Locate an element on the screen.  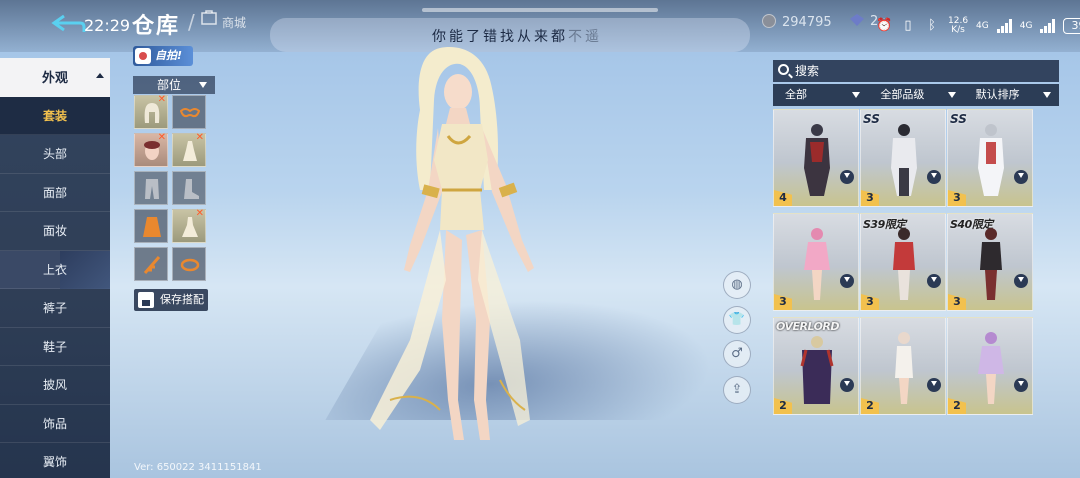
sidebar-item-label: 面妆 is located at coordinates (54, 231).